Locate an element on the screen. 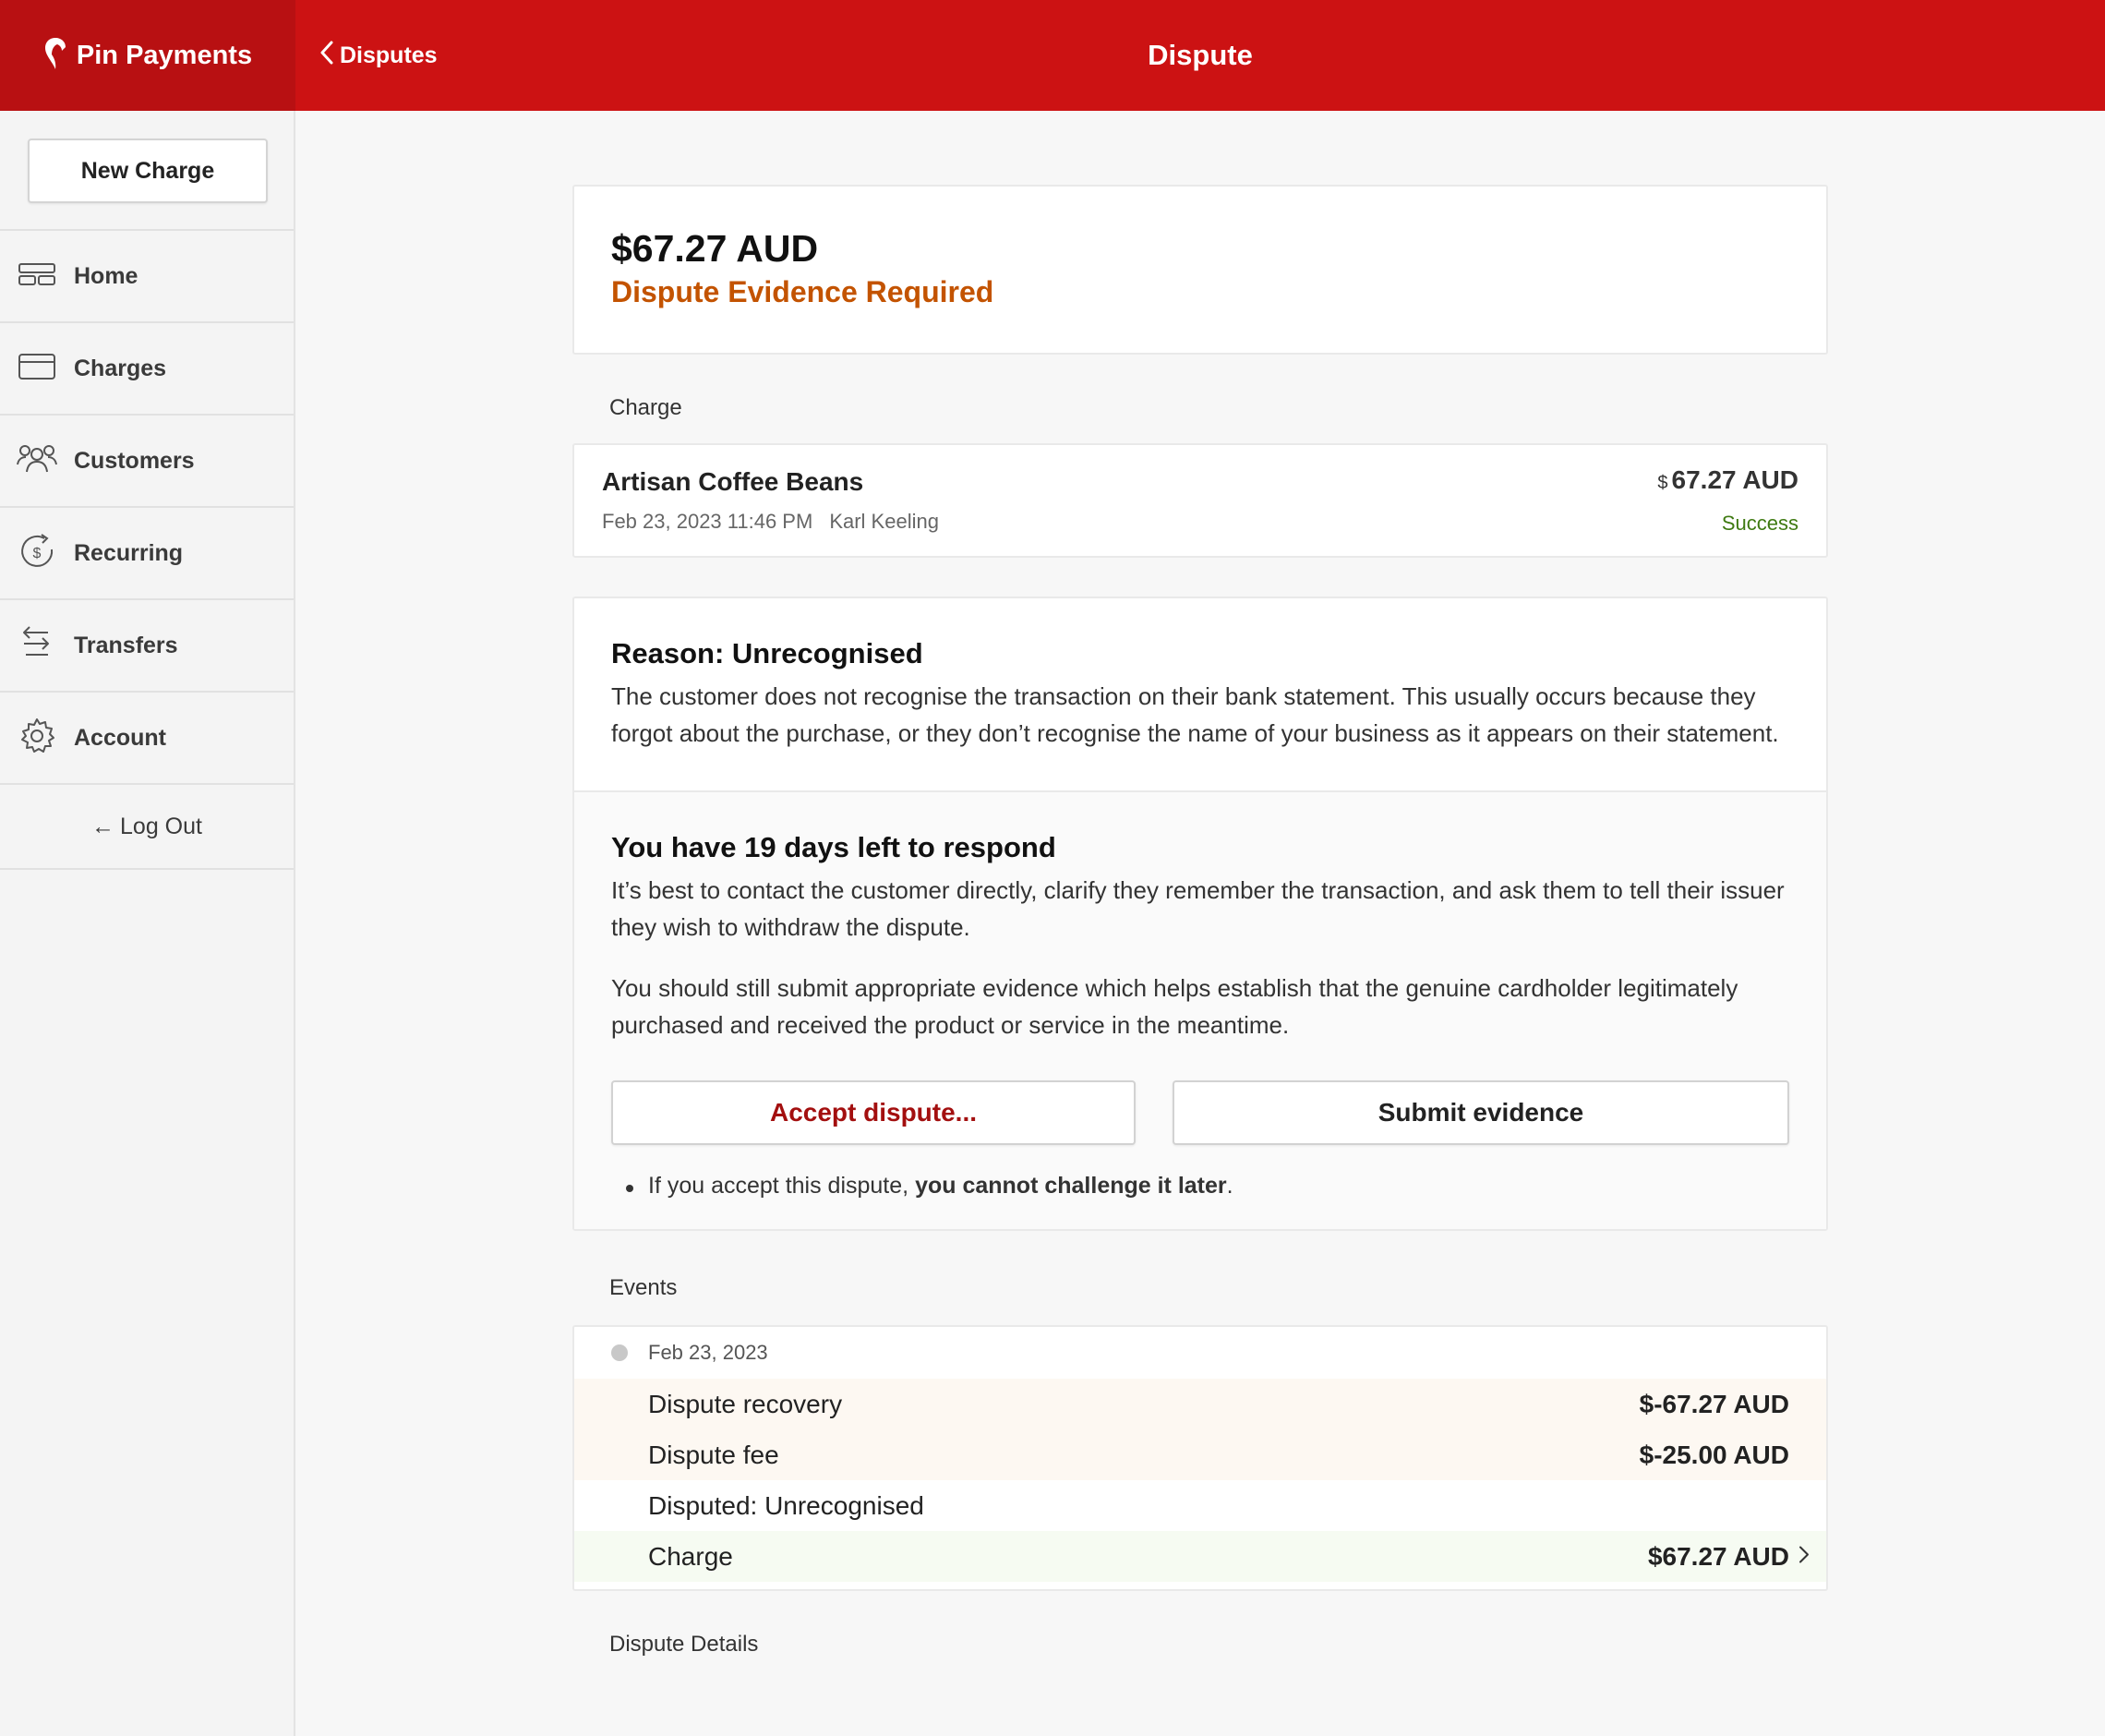 The width and height of the screenshot is (2105, 1736). page-title: Dispute is located at coordinates (1201, 55).